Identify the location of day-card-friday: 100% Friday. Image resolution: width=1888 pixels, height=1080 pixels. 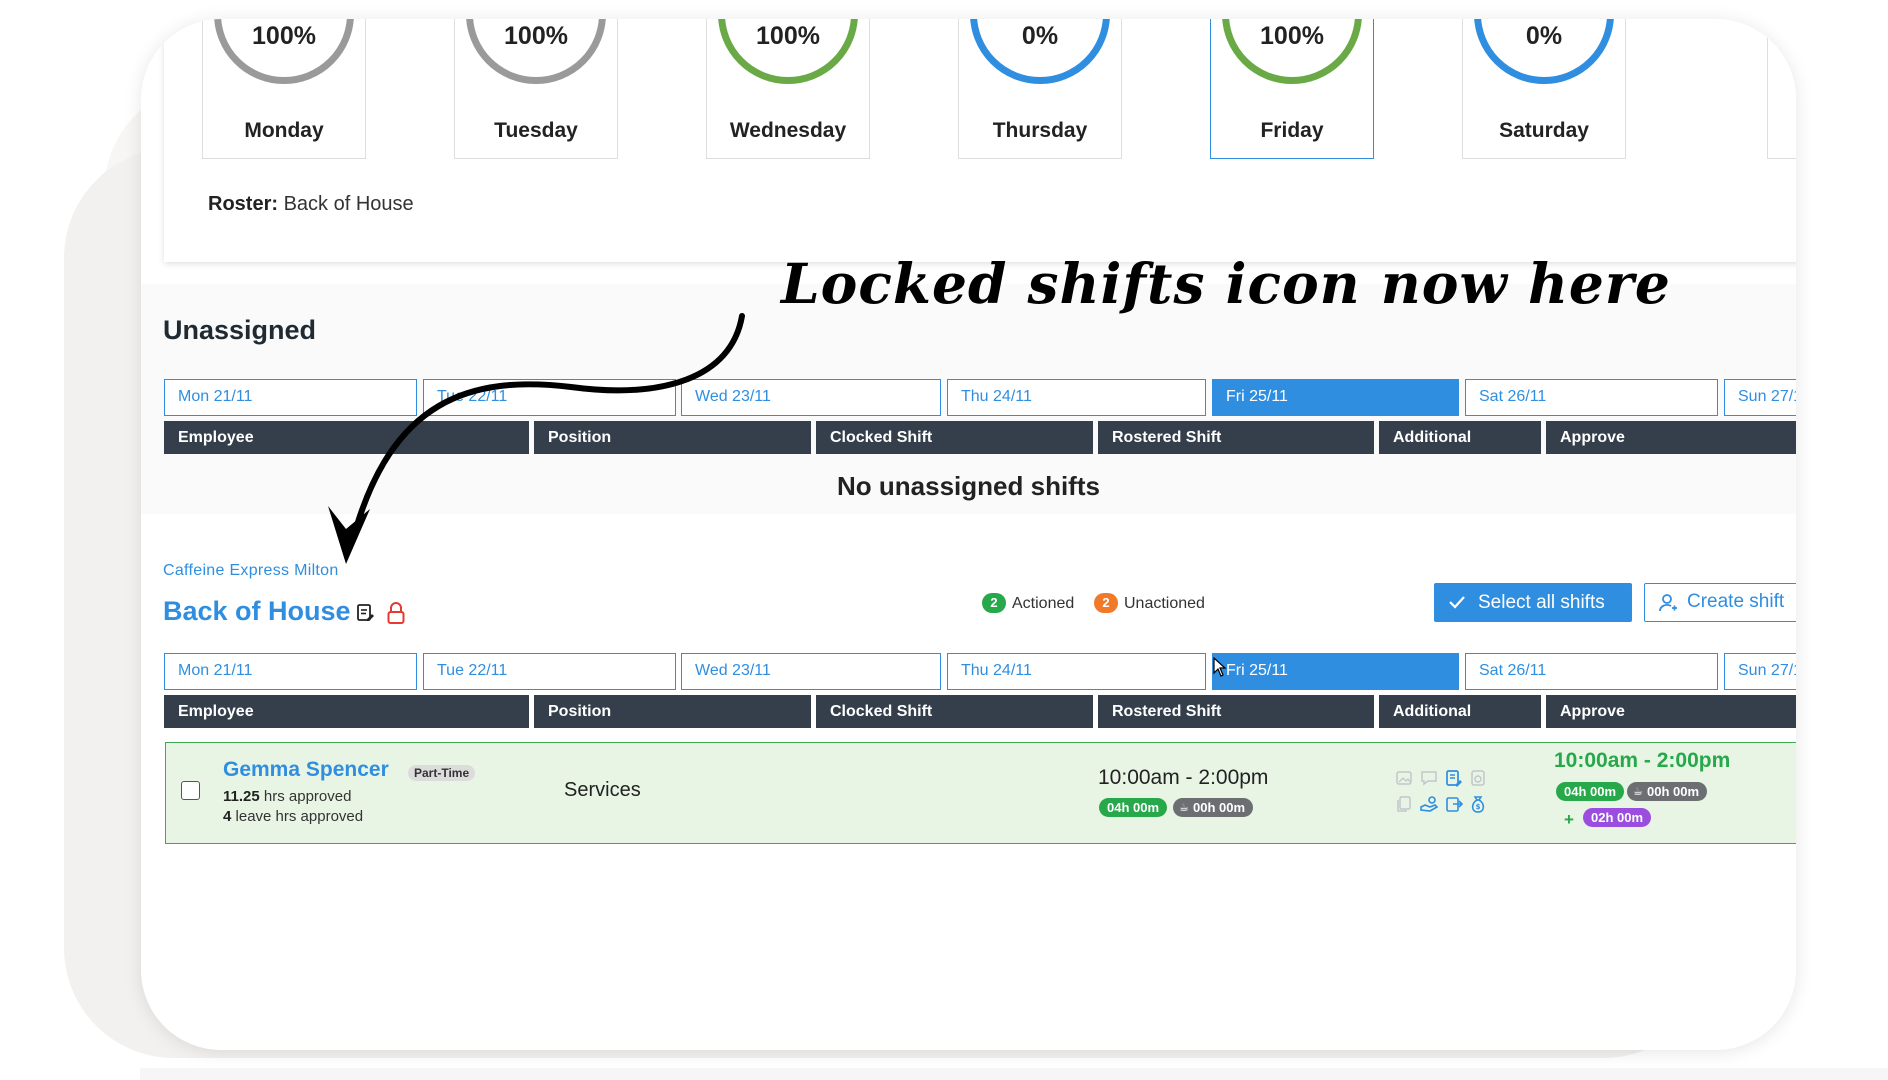
(1292, 89).